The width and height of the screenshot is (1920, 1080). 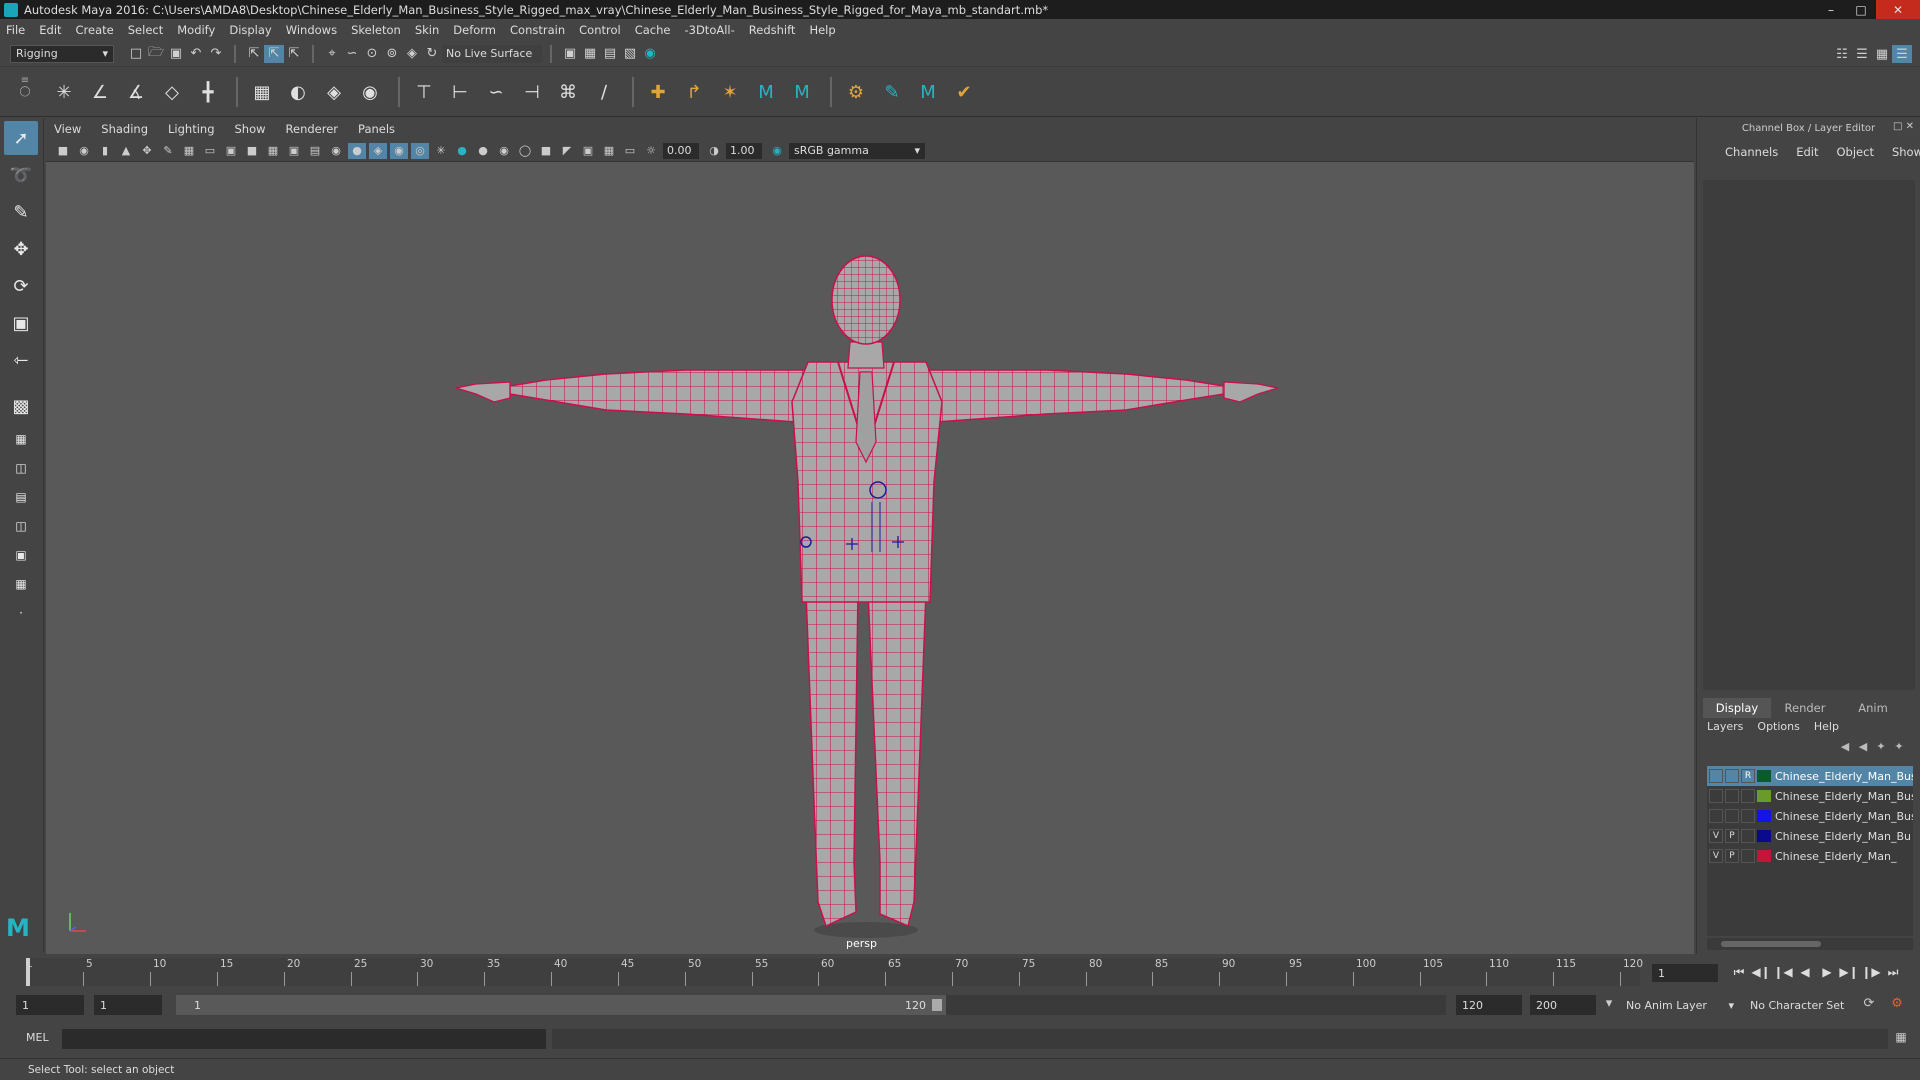 I want to click on current-frame-field: 1, so click(x=1685, y=973).